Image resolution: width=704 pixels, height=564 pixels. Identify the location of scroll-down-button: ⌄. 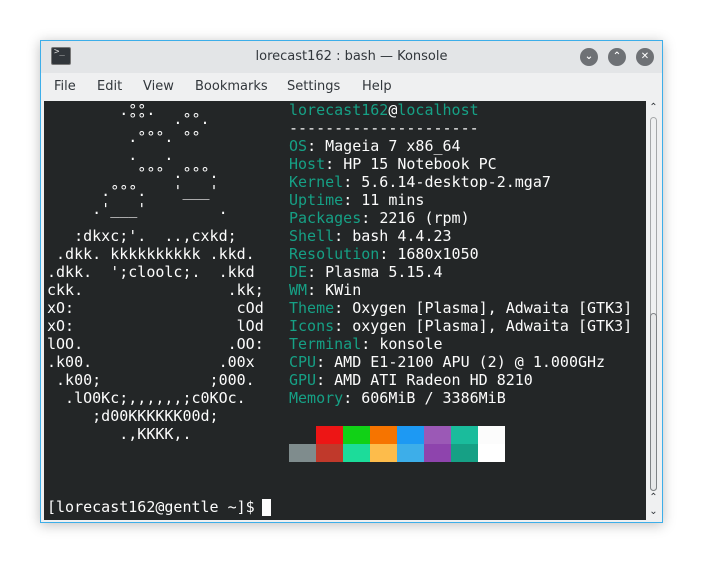
(653, 512).